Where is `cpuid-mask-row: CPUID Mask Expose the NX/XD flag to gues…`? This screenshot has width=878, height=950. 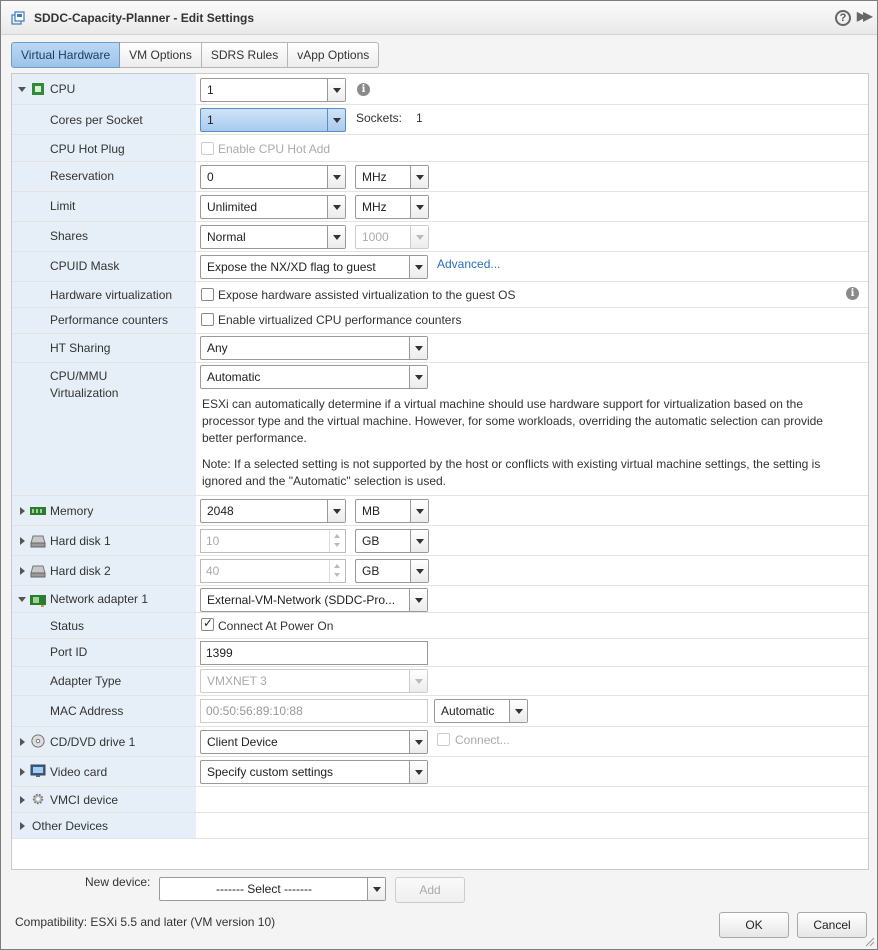
cpuid-mask-row: CPUID Mask Expose the NX/XD flag to gues… is located at coordinates (440, 267).